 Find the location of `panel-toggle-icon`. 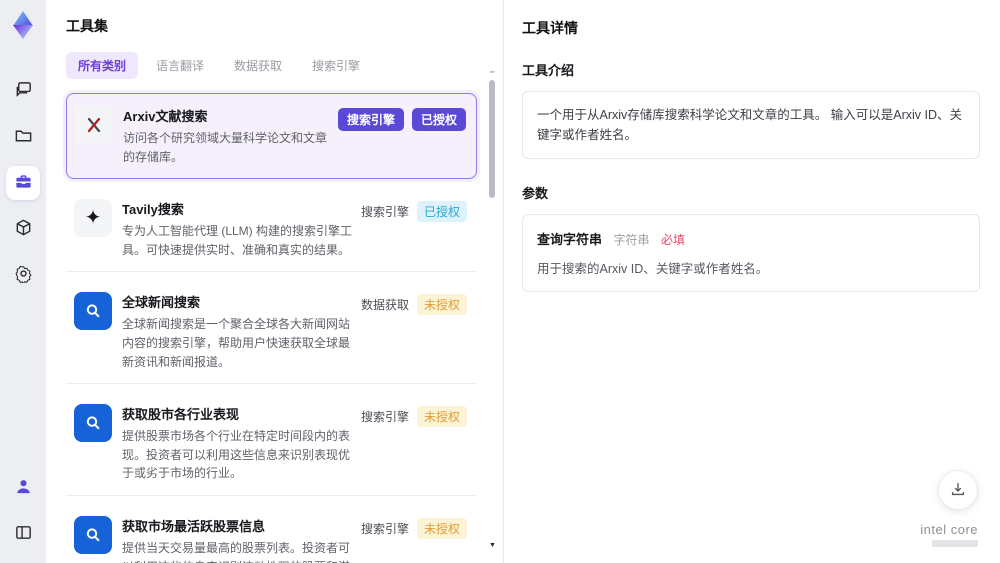

panel-toggle-icon is located at coordinates (23, 534).